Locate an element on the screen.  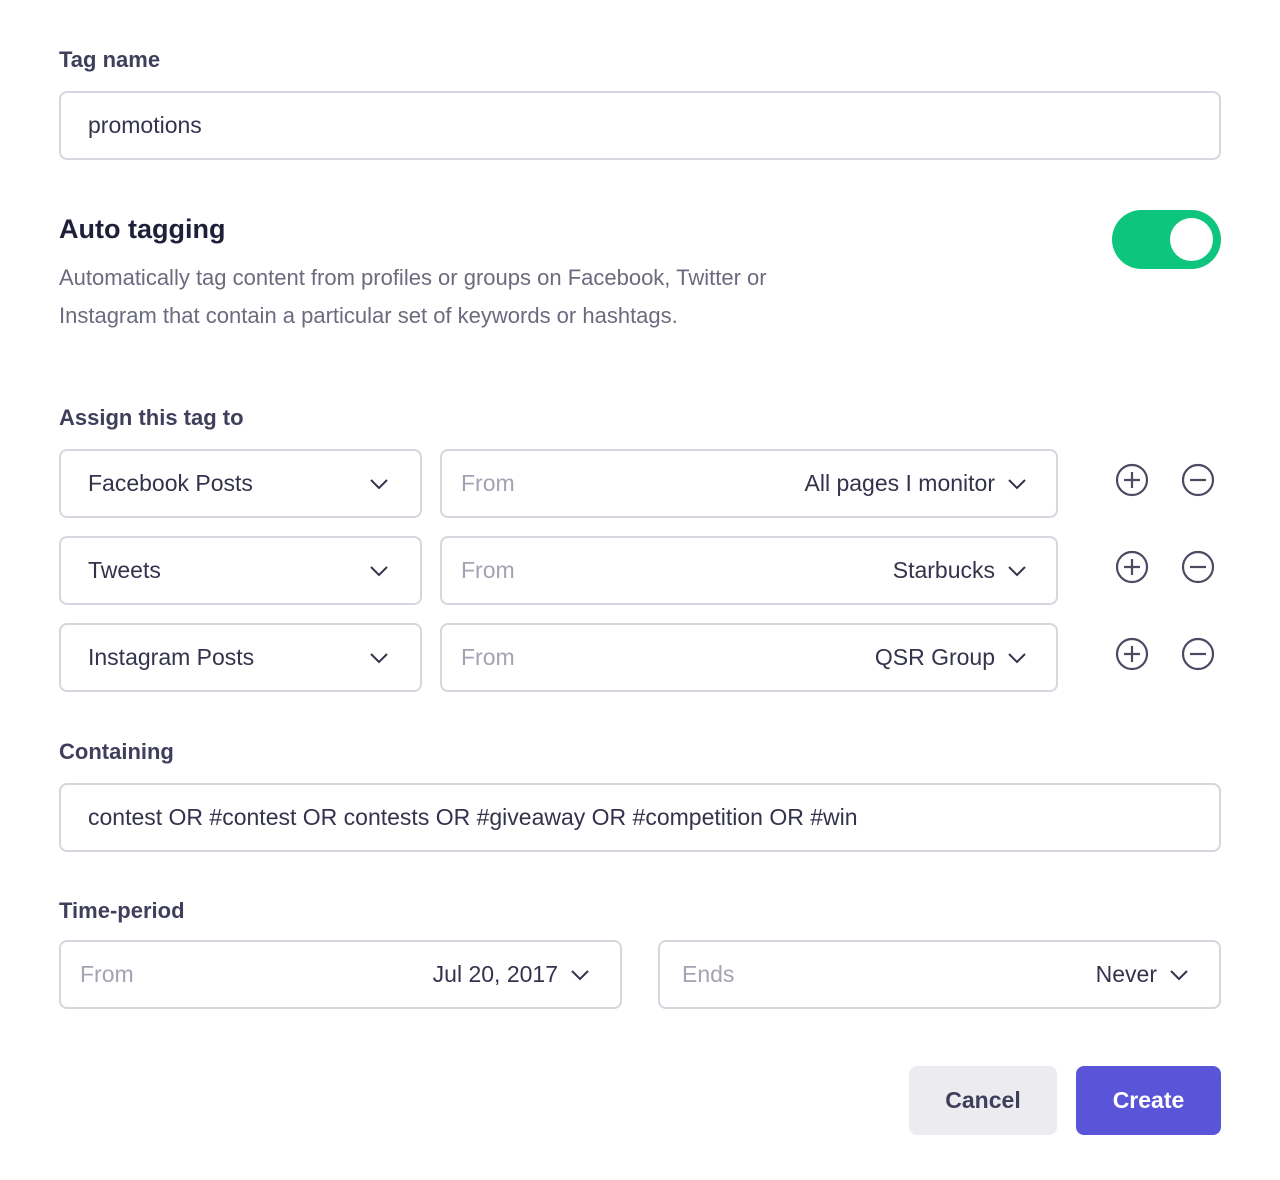
source-value: QSR Group is located at coordinates (934, 657).